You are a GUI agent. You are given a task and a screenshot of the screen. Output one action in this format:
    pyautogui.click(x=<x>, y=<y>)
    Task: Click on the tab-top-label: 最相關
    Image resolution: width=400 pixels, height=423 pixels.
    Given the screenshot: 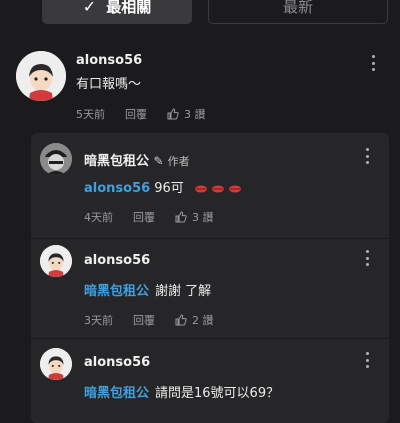 What is the action you would take?
    pyautogui.click(x=129, y=8)
    